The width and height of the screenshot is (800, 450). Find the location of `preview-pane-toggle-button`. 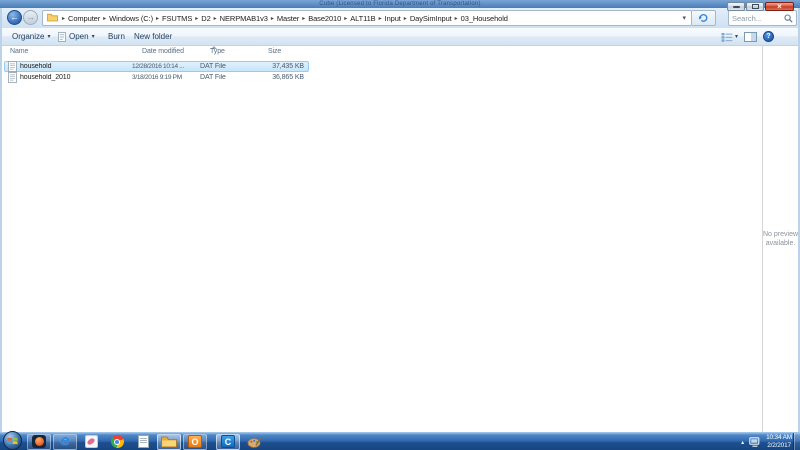

preview-pane-toggle-button is located at coordinates (750, 36).